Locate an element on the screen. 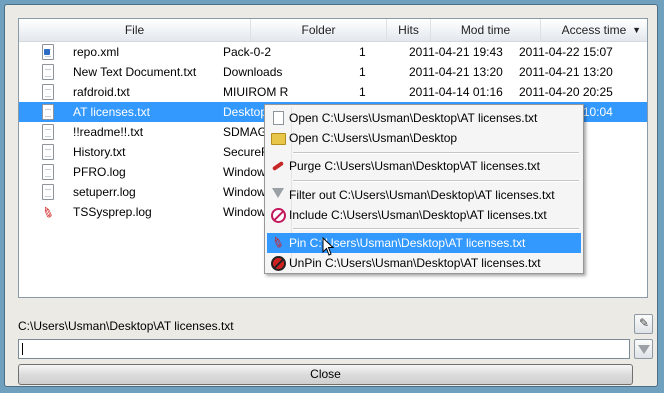 The width and height of the screenshot is (664, 393). access-time-cell: 2011-04-20 20:25 is located at coordinates (566, 92).